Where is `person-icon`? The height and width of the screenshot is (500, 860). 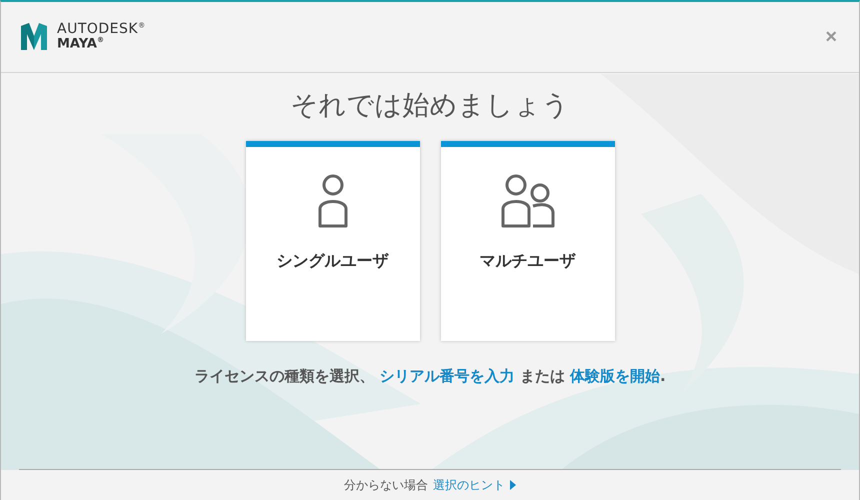 person-icon is located at coordinates (332, 201).